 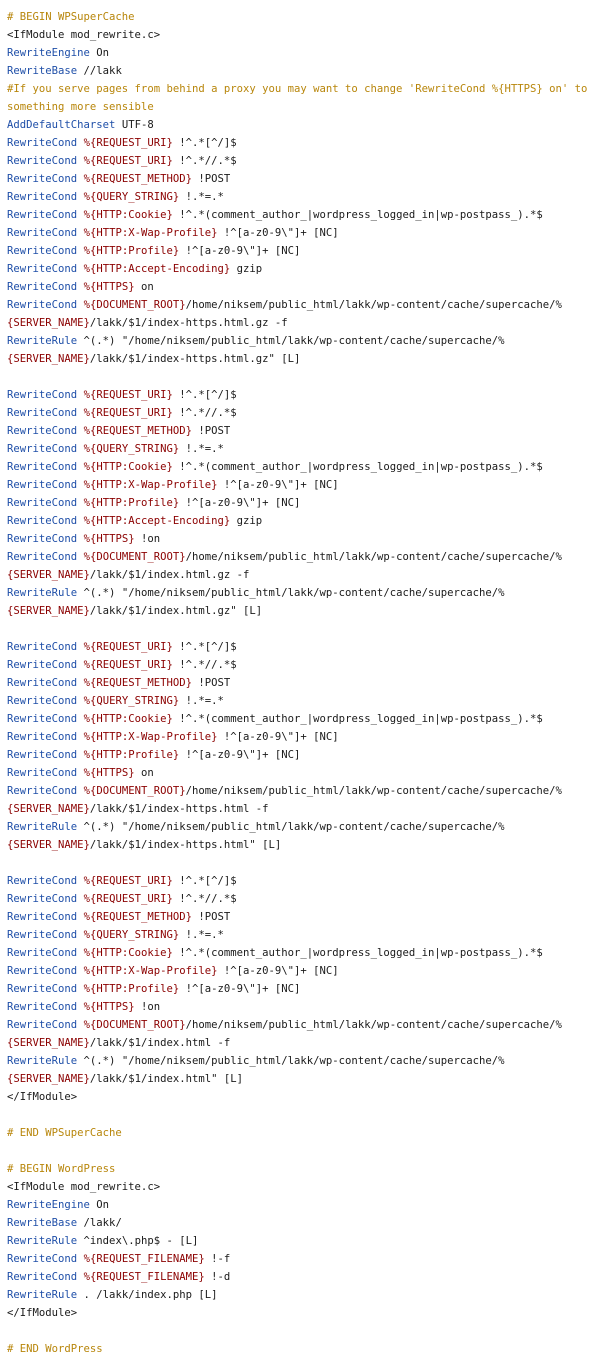 What do you see at coordinates (137, 431) in the screenshot?
I see `variable-token: %{REQUEST_METHOD}` at bounding box center [137, 431].